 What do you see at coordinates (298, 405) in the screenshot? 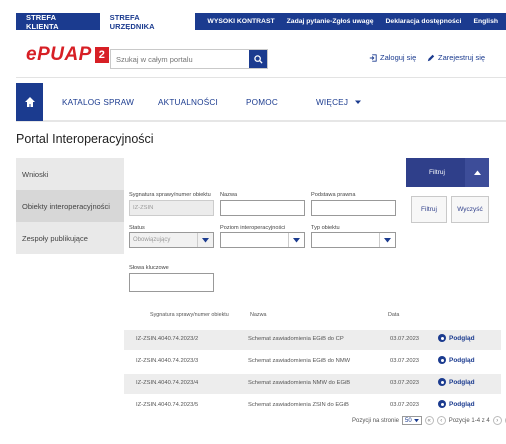
I see `row-name: Schemat zawiadomienia ZSIN do EGiB` at bounding box center [298, 405].